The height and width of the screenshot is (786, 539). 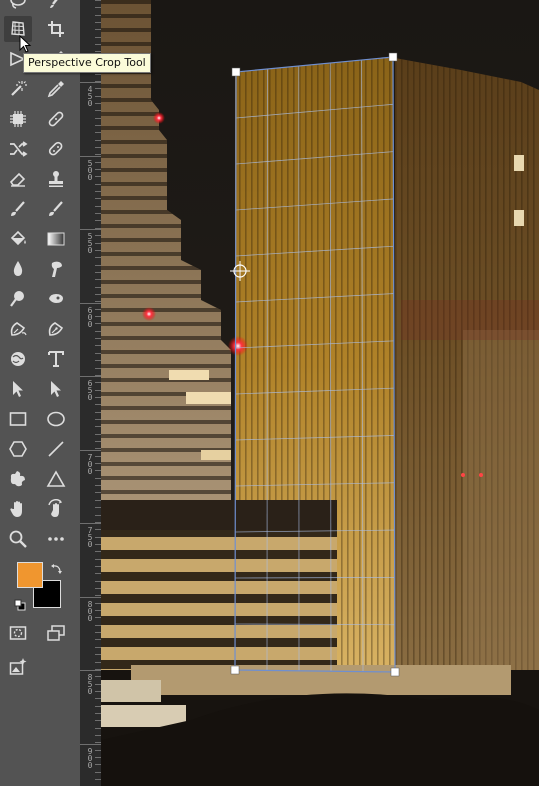 I want to click on smudge-tool-icon, so click(x=56, y=269).